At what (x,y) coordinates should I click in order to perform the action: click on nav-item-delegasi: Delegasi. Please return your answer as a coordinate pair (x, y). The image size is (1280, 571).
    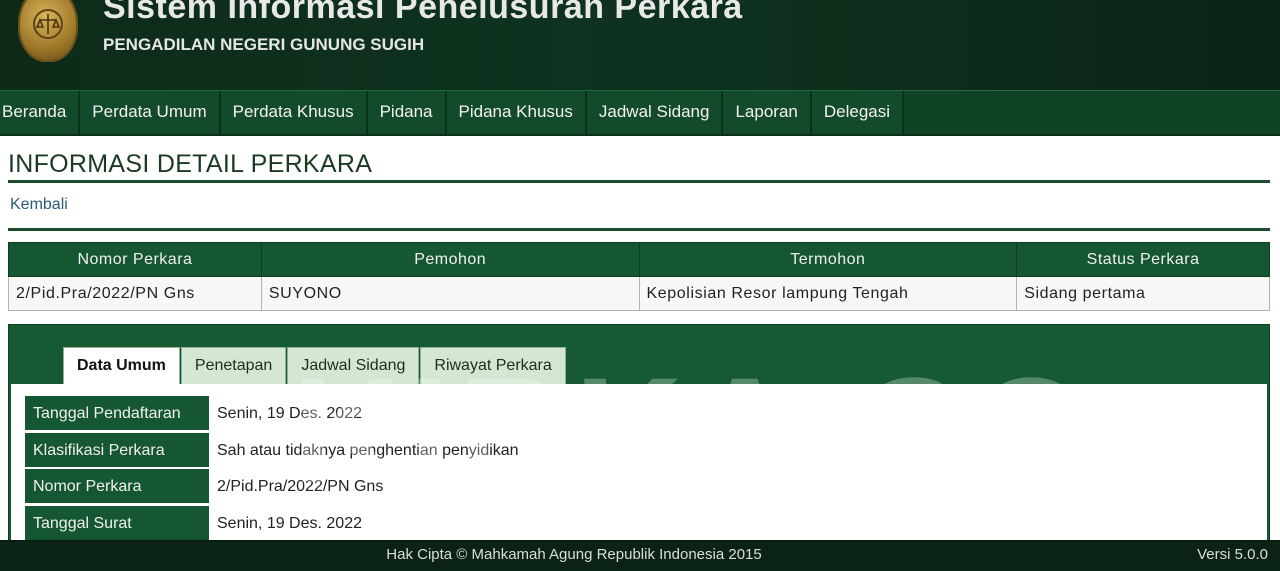
    Looking at the image, I should click on (858, 113).